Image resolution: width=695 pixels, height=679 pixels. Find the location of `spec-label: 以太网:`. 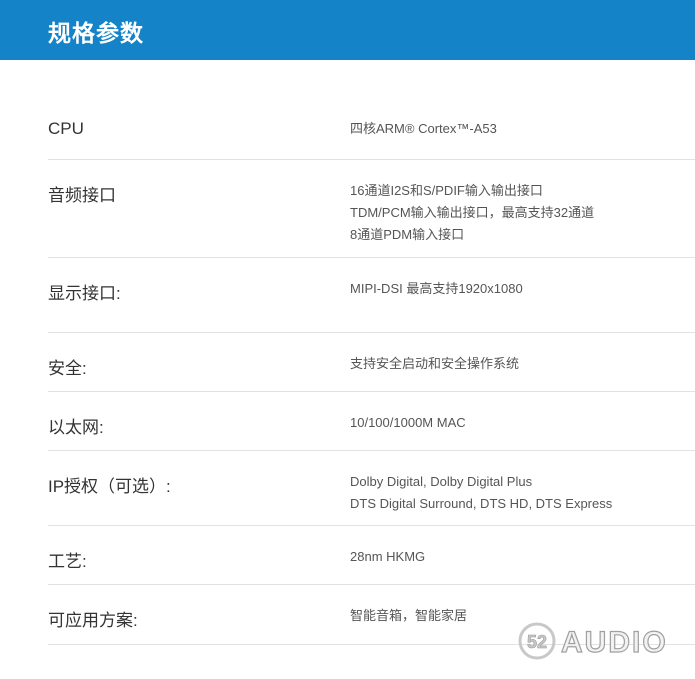

spec-label: 以太网: is located at coordinates (76, 427).